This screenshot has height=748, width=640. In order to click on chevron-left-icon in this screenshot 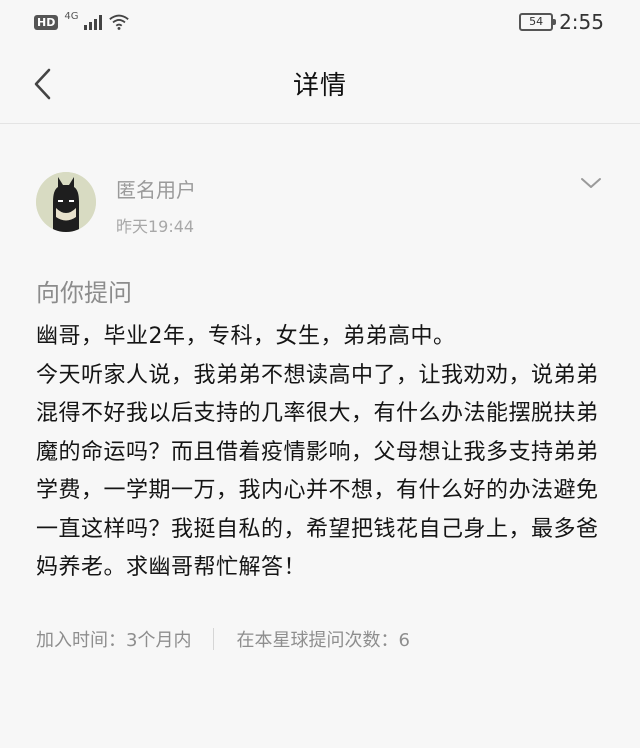, I will do `click(42, 84)`.